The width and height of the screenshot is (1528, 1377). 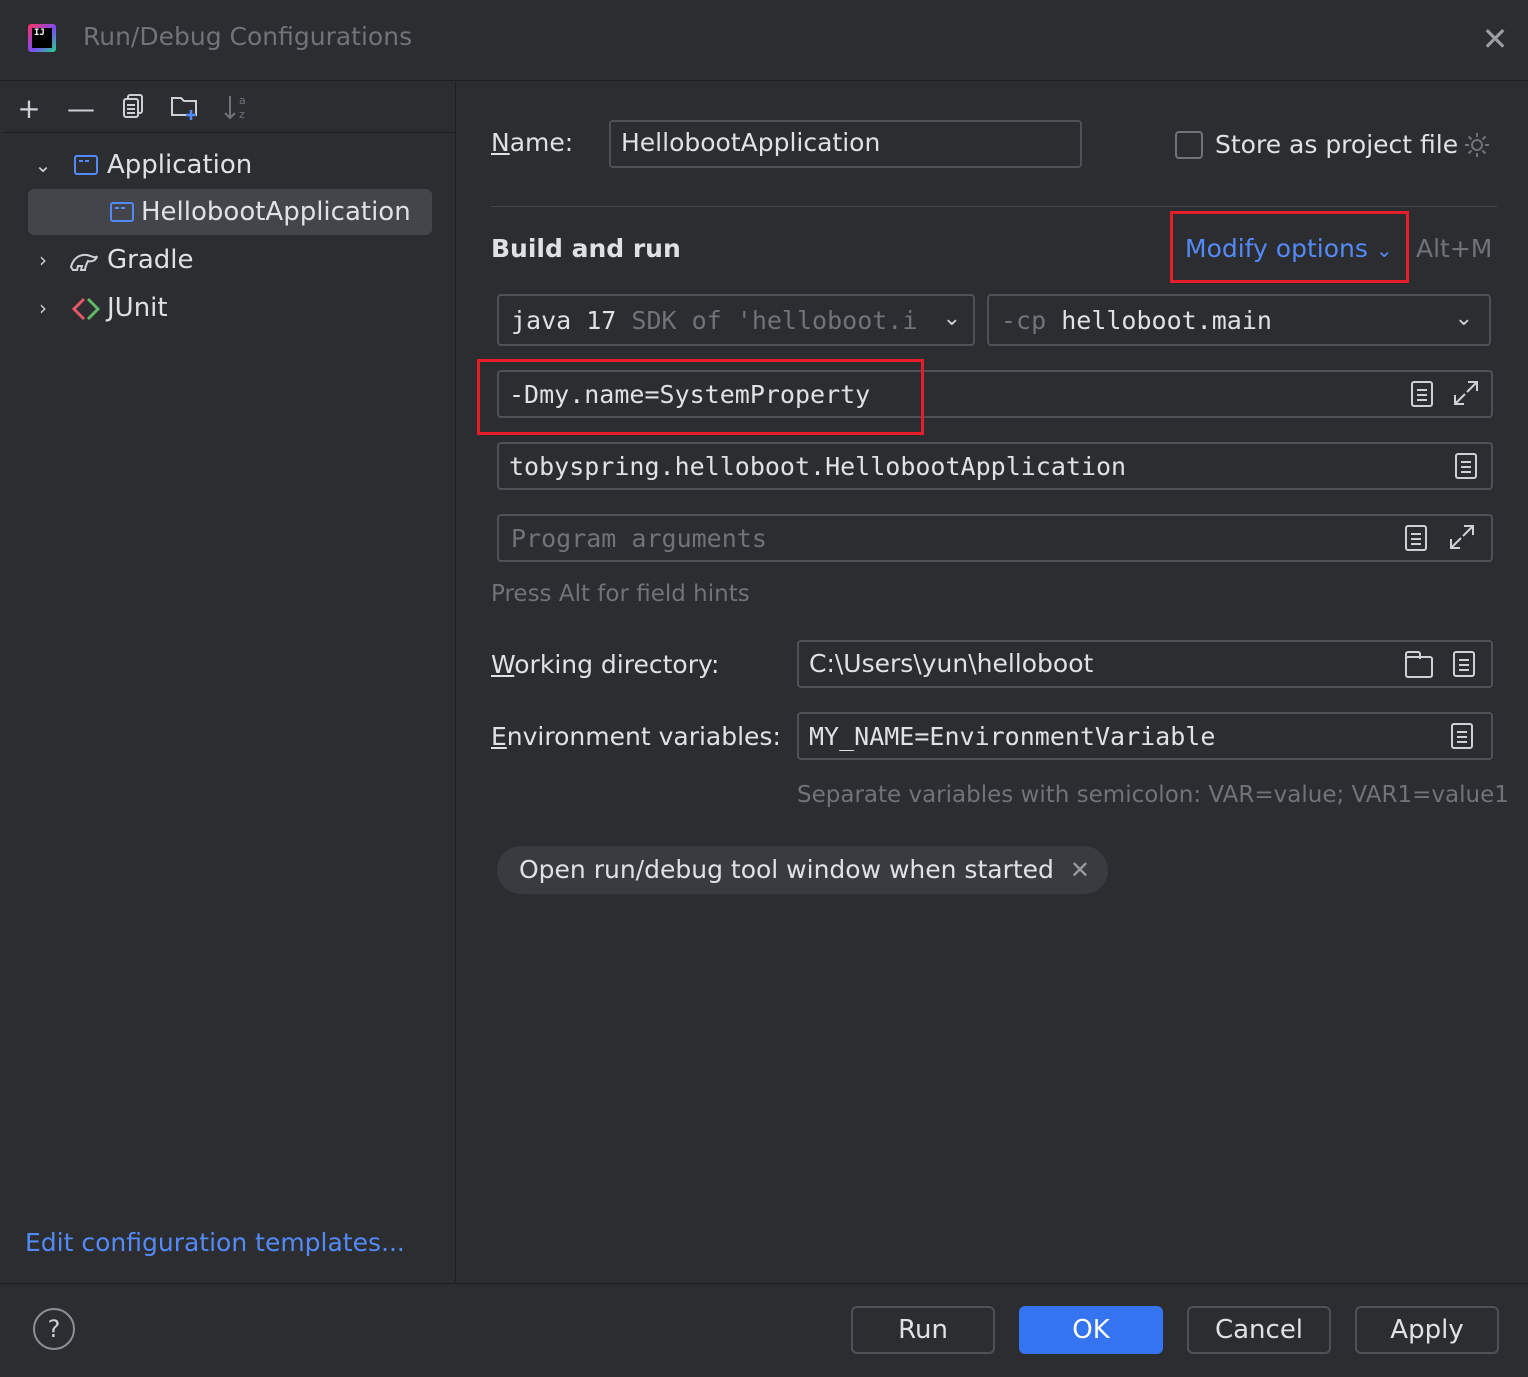 What do you see at coordinates (276, 212) in the screenshot?
I see `tree-item-label: HellobootApplication` at bounding box center [276, 212].